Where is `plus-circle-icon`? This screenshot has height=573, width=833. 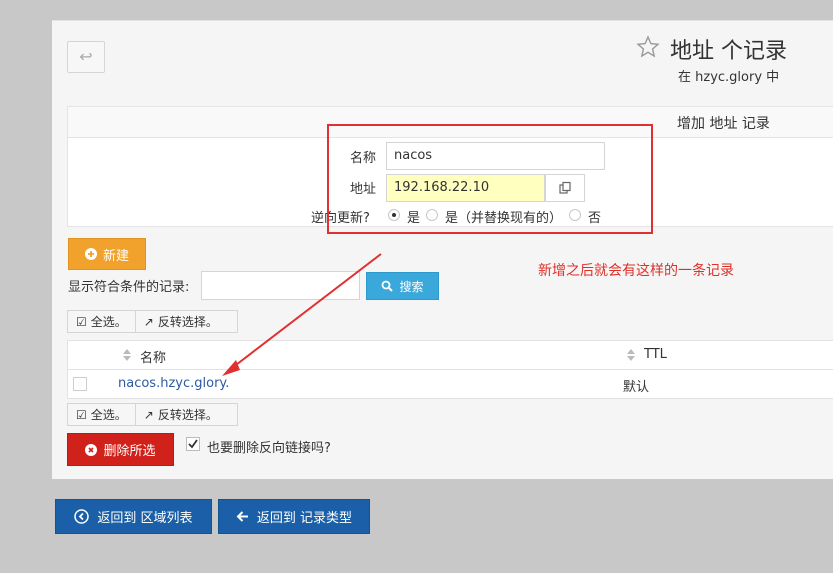
plus-circle-icon is located at coordinates (90, 254).